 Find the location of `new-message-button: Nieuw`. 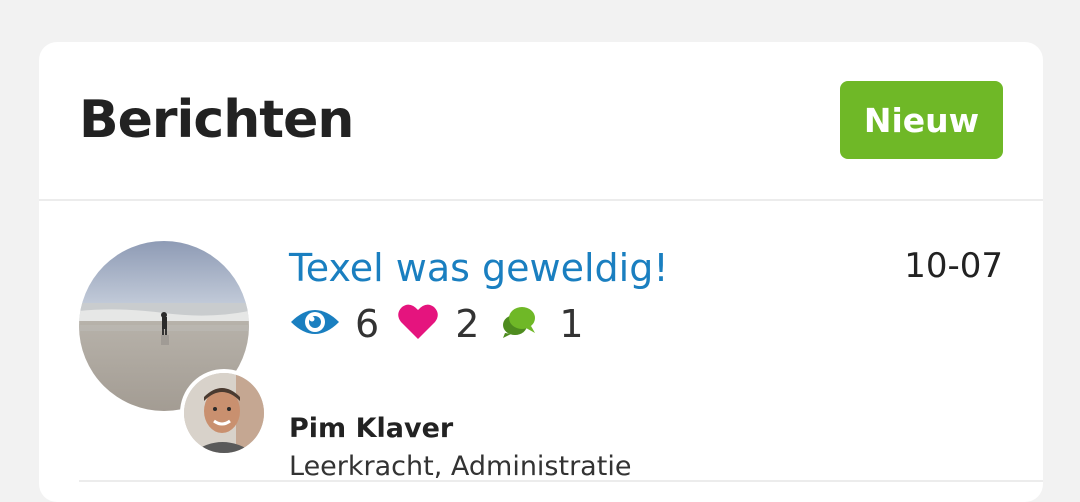

new-message-button: Nieuw is located at coordinates (921, 120).